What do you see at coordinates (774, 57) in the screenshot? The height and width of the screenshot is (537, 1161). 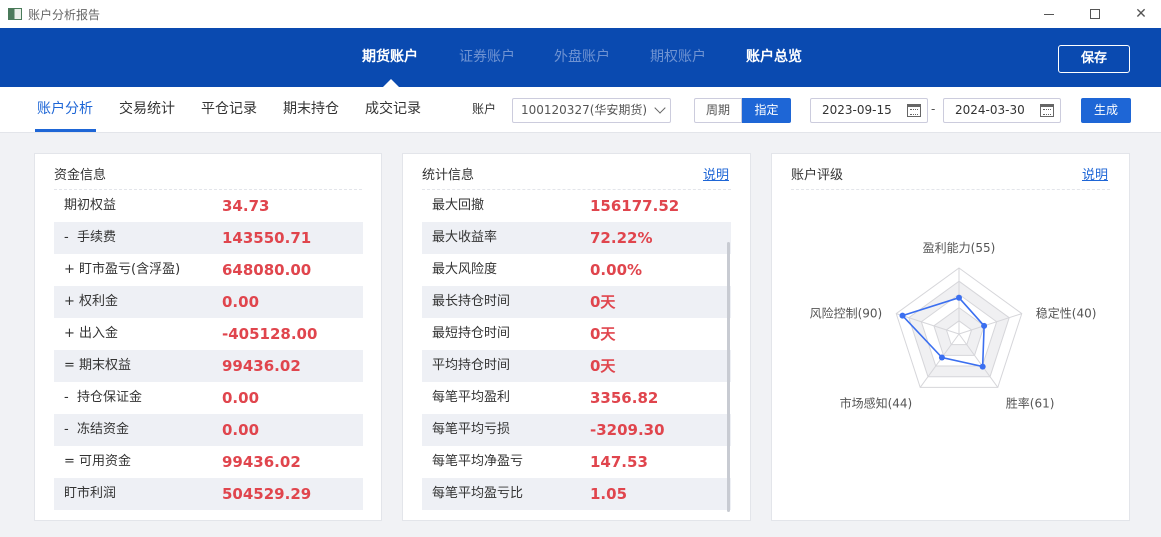 I see `tab-account-overview: 账户总览` at bounding box center [774, 57].